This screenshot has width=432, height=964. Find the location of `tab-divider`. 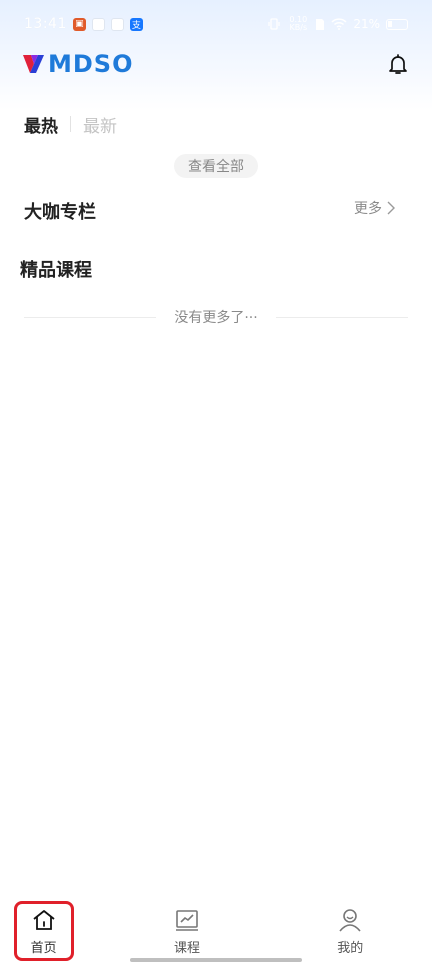

tab-divider is located at coordinates (70, 124).